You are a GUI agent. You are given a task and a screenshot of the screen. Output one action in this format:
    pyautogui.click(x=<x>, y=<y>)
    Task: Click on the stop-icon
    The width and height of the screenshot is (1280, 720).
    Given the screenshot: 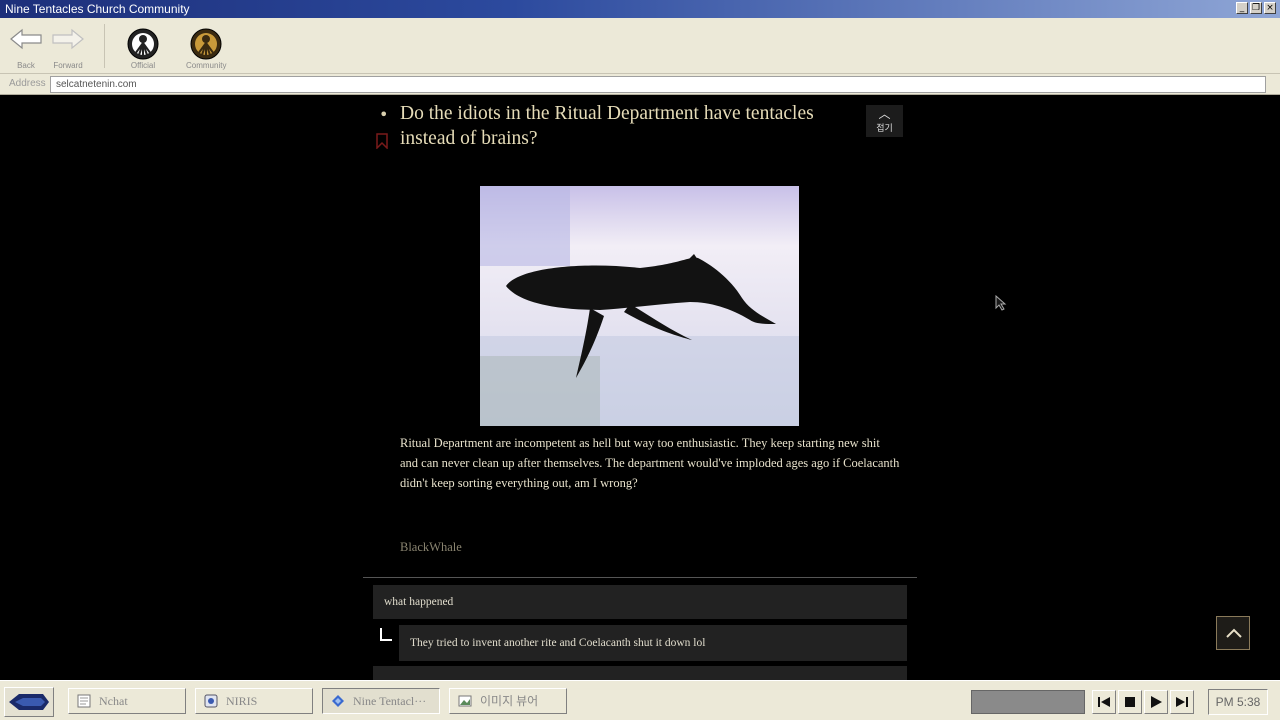 What is the action you would take?
    pyautogui.click(x=1130, y=702)
    